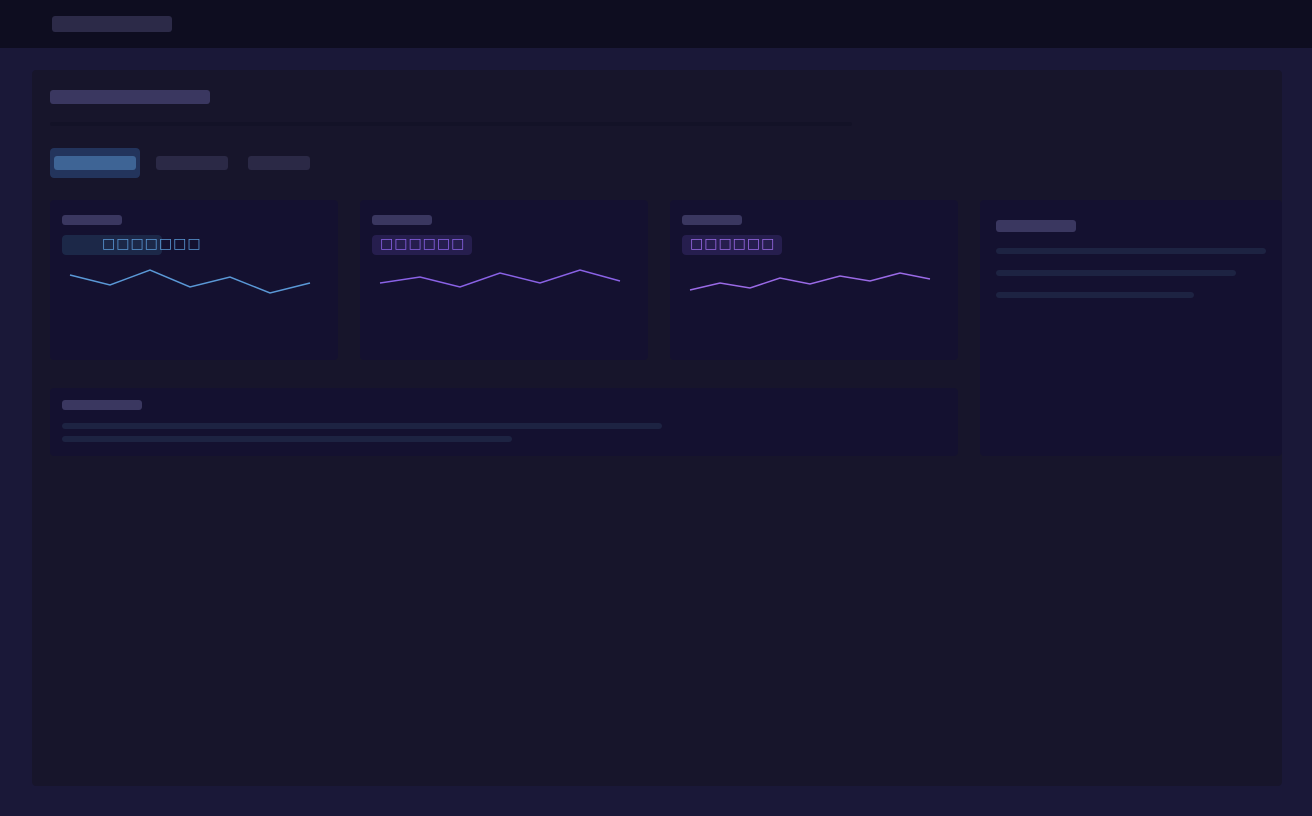  I want to click on tab-3-label-placeholder, so click(279, 163).